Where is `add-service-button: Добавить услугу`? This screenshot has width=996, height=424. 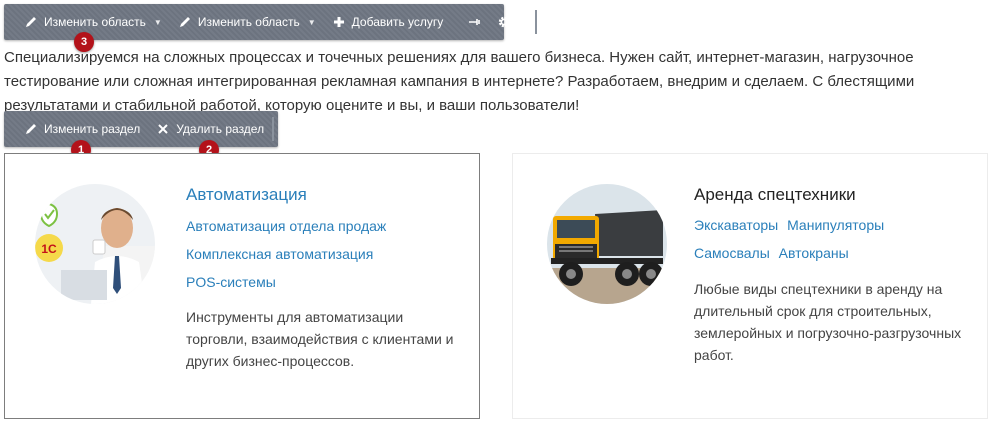
add-service-button: Добавить услугу is located at coordinates (388, 22).